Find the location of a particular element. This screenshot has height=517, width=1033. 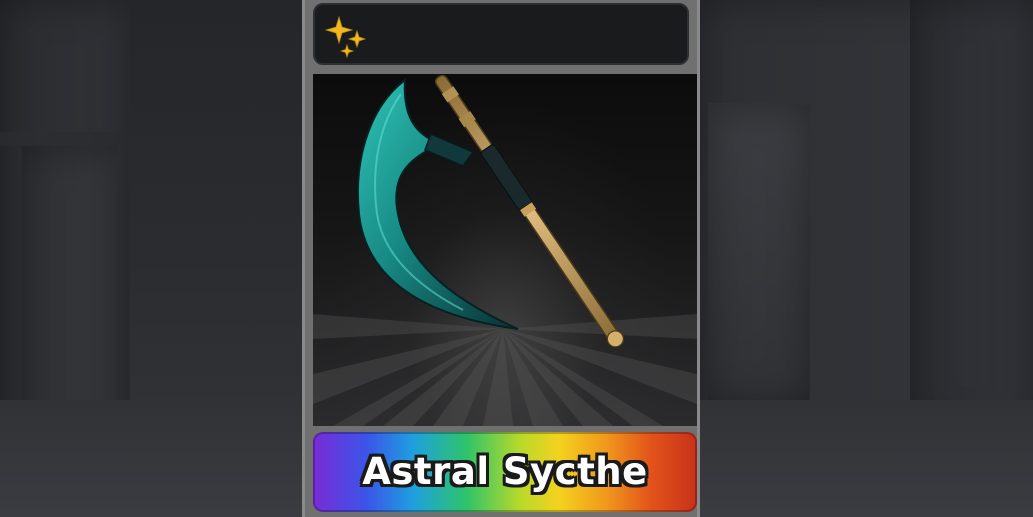

background-panel is located at coordinates (971, 215).